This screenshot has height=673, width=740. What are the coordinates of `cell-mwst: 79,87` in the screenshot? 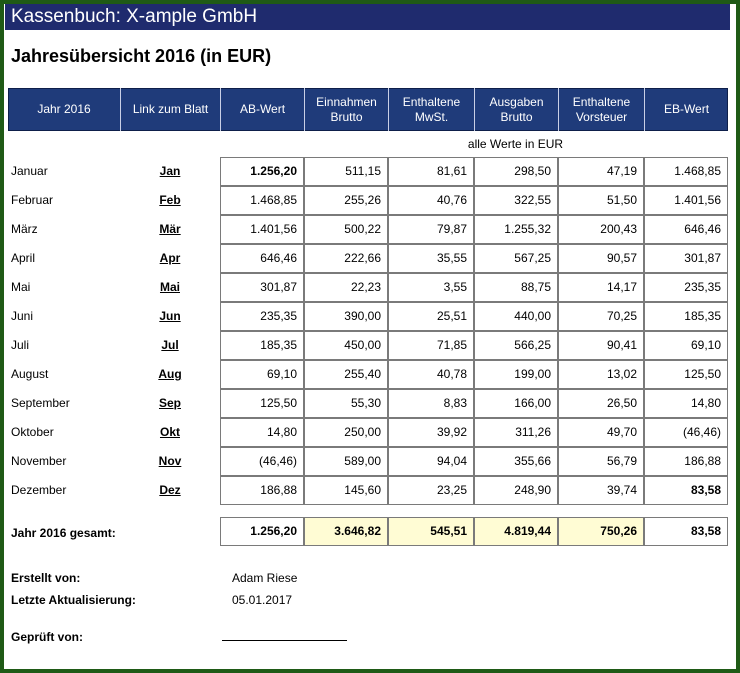 It's located at (431, 229).